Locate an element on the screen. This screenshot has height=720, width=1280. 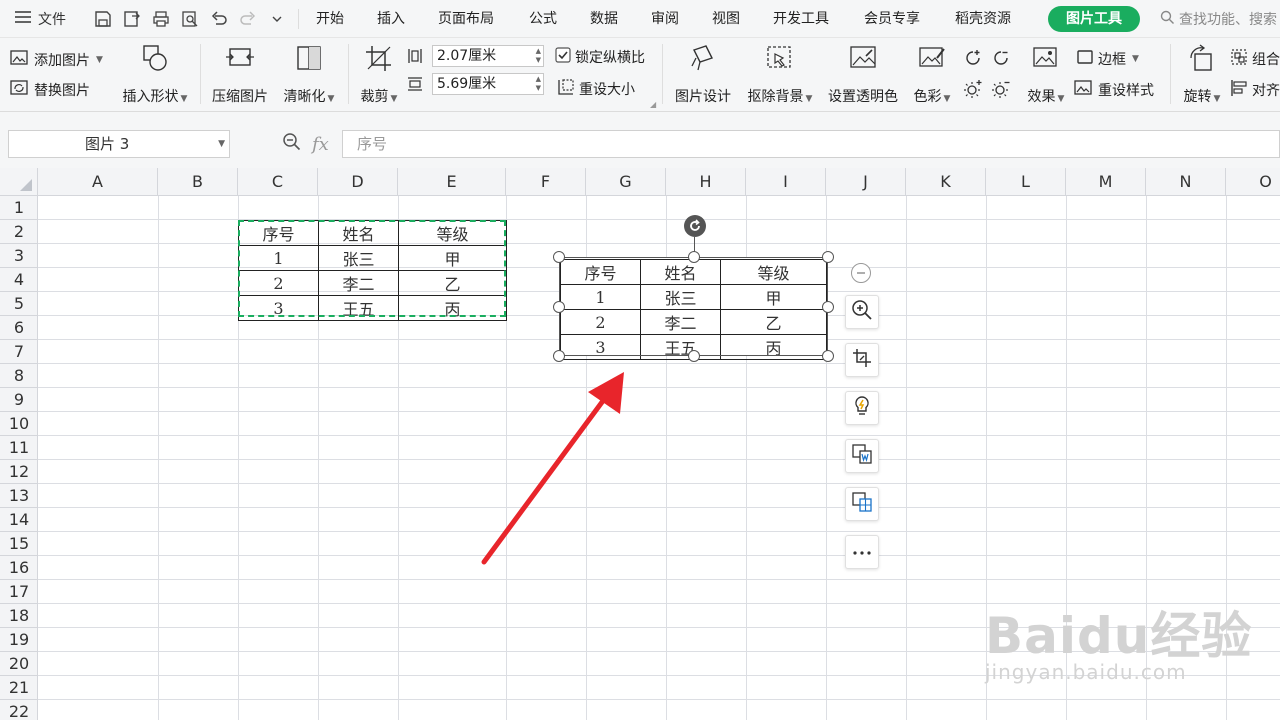
resize-handle-right is located at coordinates (828, 307).